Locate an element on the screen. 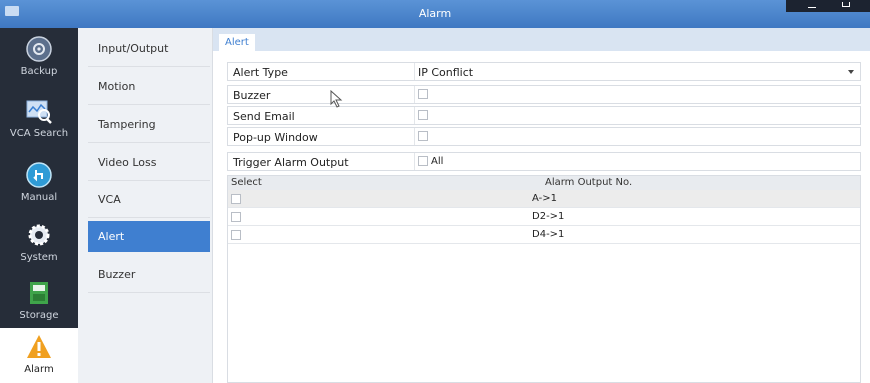 The width and height of the screenshot is (870, 383). vca-search-icon is located at coordinates (39, 111).